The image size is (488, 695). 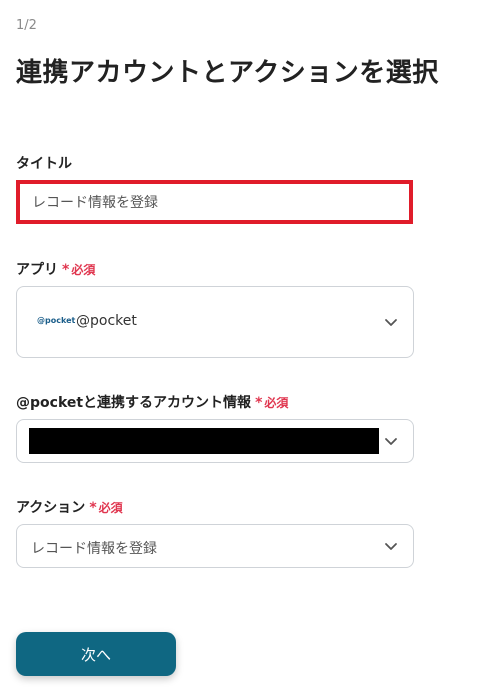 What do you see at coordinates (134, 403) in the screenshot?
I see `account-label: @pocketと連携するアカウント情報` at bounding box center [134, 403].